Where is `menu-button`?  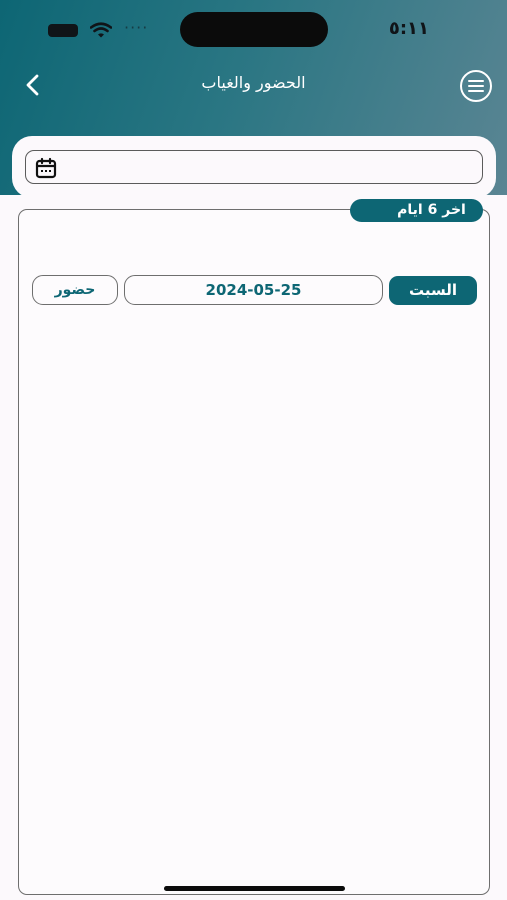 menu-button is located at coordinates (476, 86).